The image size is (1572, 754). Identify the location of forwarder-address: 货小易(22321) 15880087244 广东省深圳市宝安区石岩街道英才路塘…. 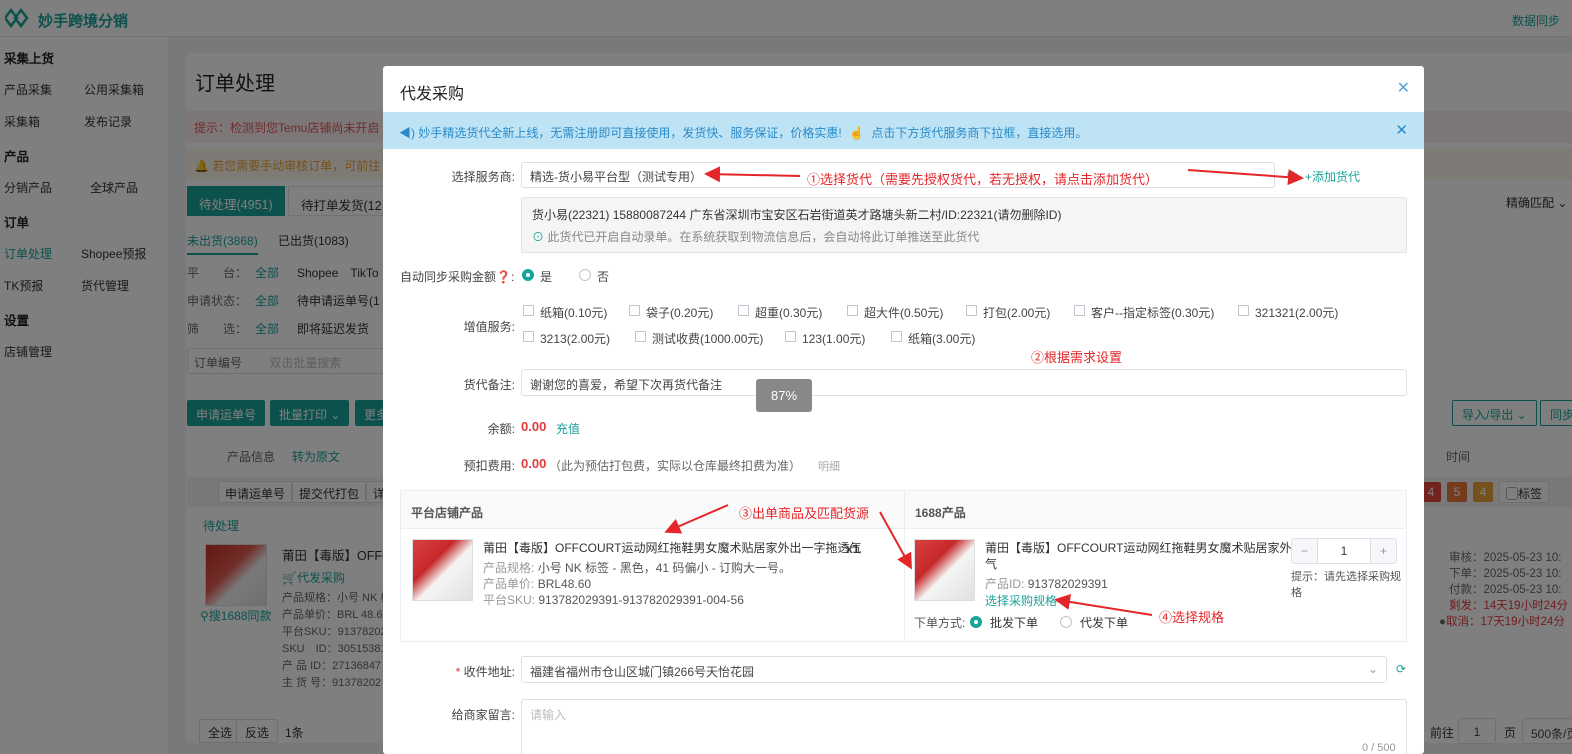
(797, 215).